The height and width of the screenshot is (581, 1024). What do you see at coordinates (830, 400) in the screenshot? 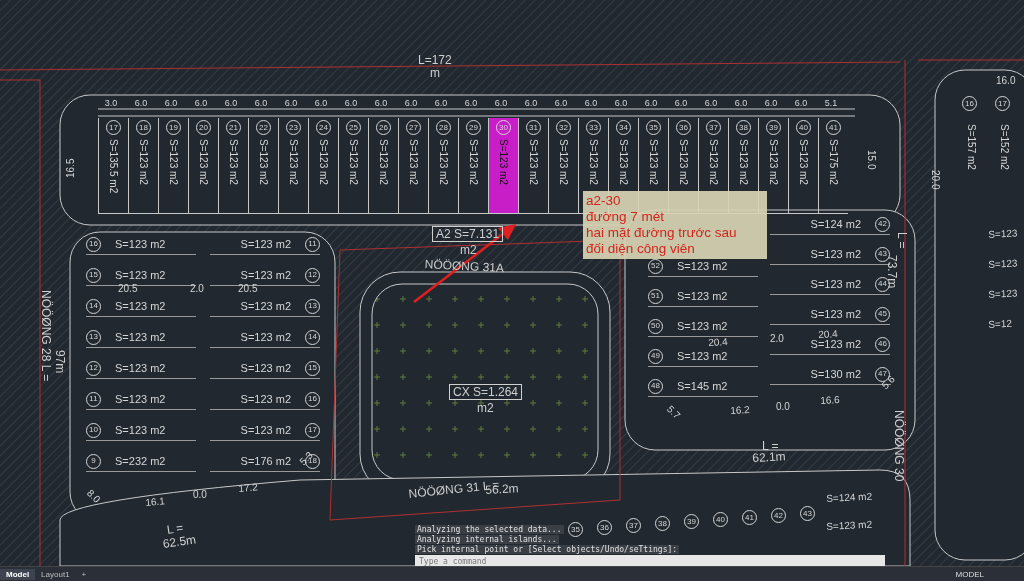
I see `dimension-label: 16.6` at bounding box center [830, 400].